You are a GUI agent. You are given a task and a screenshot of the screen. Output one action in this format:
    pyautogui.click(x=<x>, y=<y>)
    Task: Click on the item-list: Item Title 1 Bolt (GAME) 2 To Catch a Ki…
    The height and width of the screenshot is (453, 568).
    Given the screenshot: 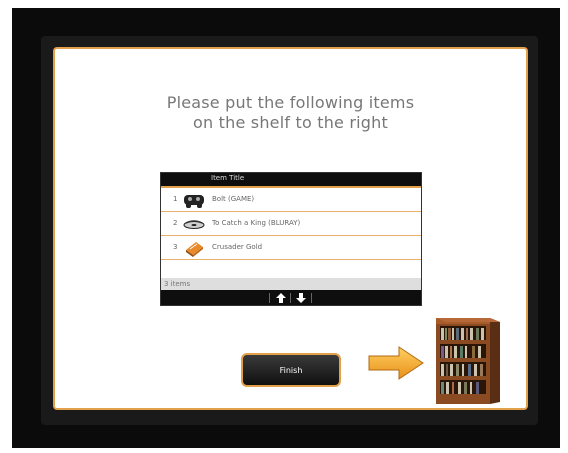 What is the action you would take?
    pyautogui.click(x=291, y=239)
    